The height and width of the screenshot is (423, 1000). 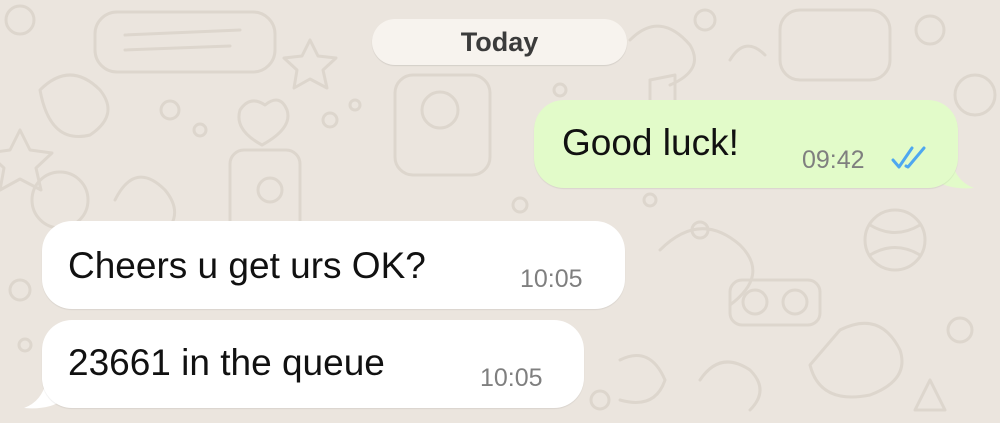 I want to click on incoming-message-bubble: 23661 in the queue 10:05, so click(x=313, y=364).